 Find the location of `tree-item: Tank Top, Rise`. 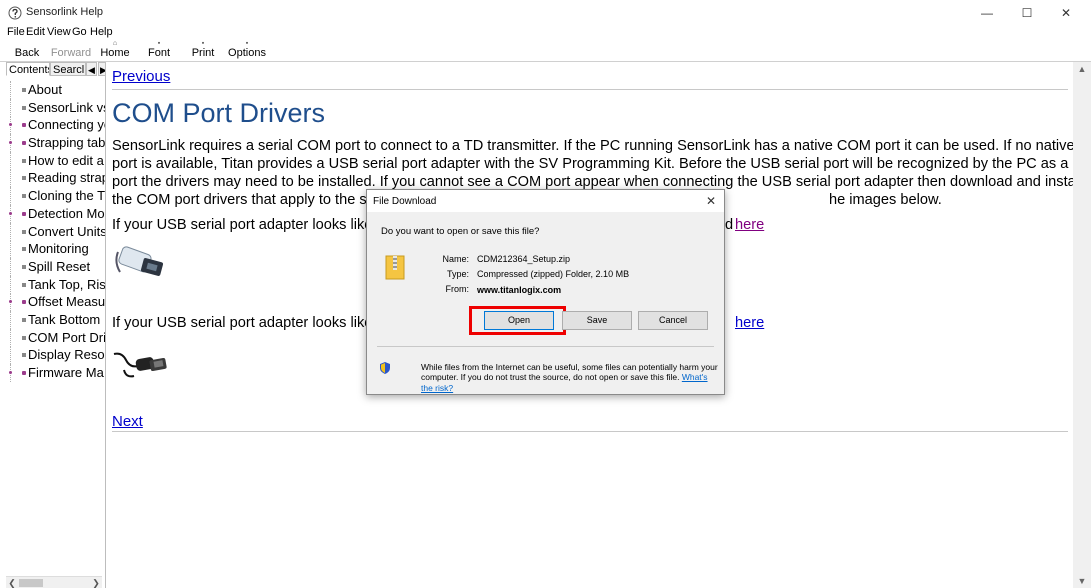

tree-item: Tank Top, Rise is located at coordinates (53, 284).